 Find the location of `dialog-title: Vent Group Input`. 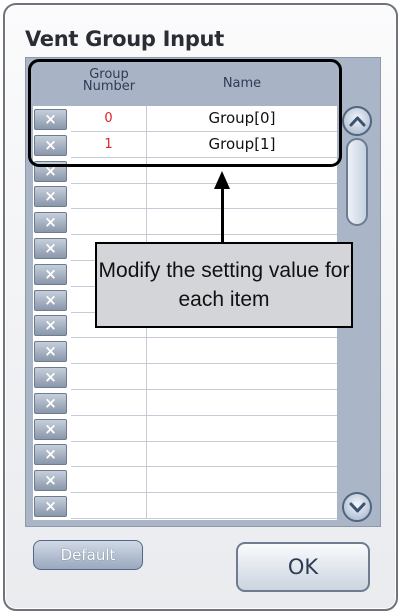

dialog-title: Vent Group Input is located at coordinates (124, 39).